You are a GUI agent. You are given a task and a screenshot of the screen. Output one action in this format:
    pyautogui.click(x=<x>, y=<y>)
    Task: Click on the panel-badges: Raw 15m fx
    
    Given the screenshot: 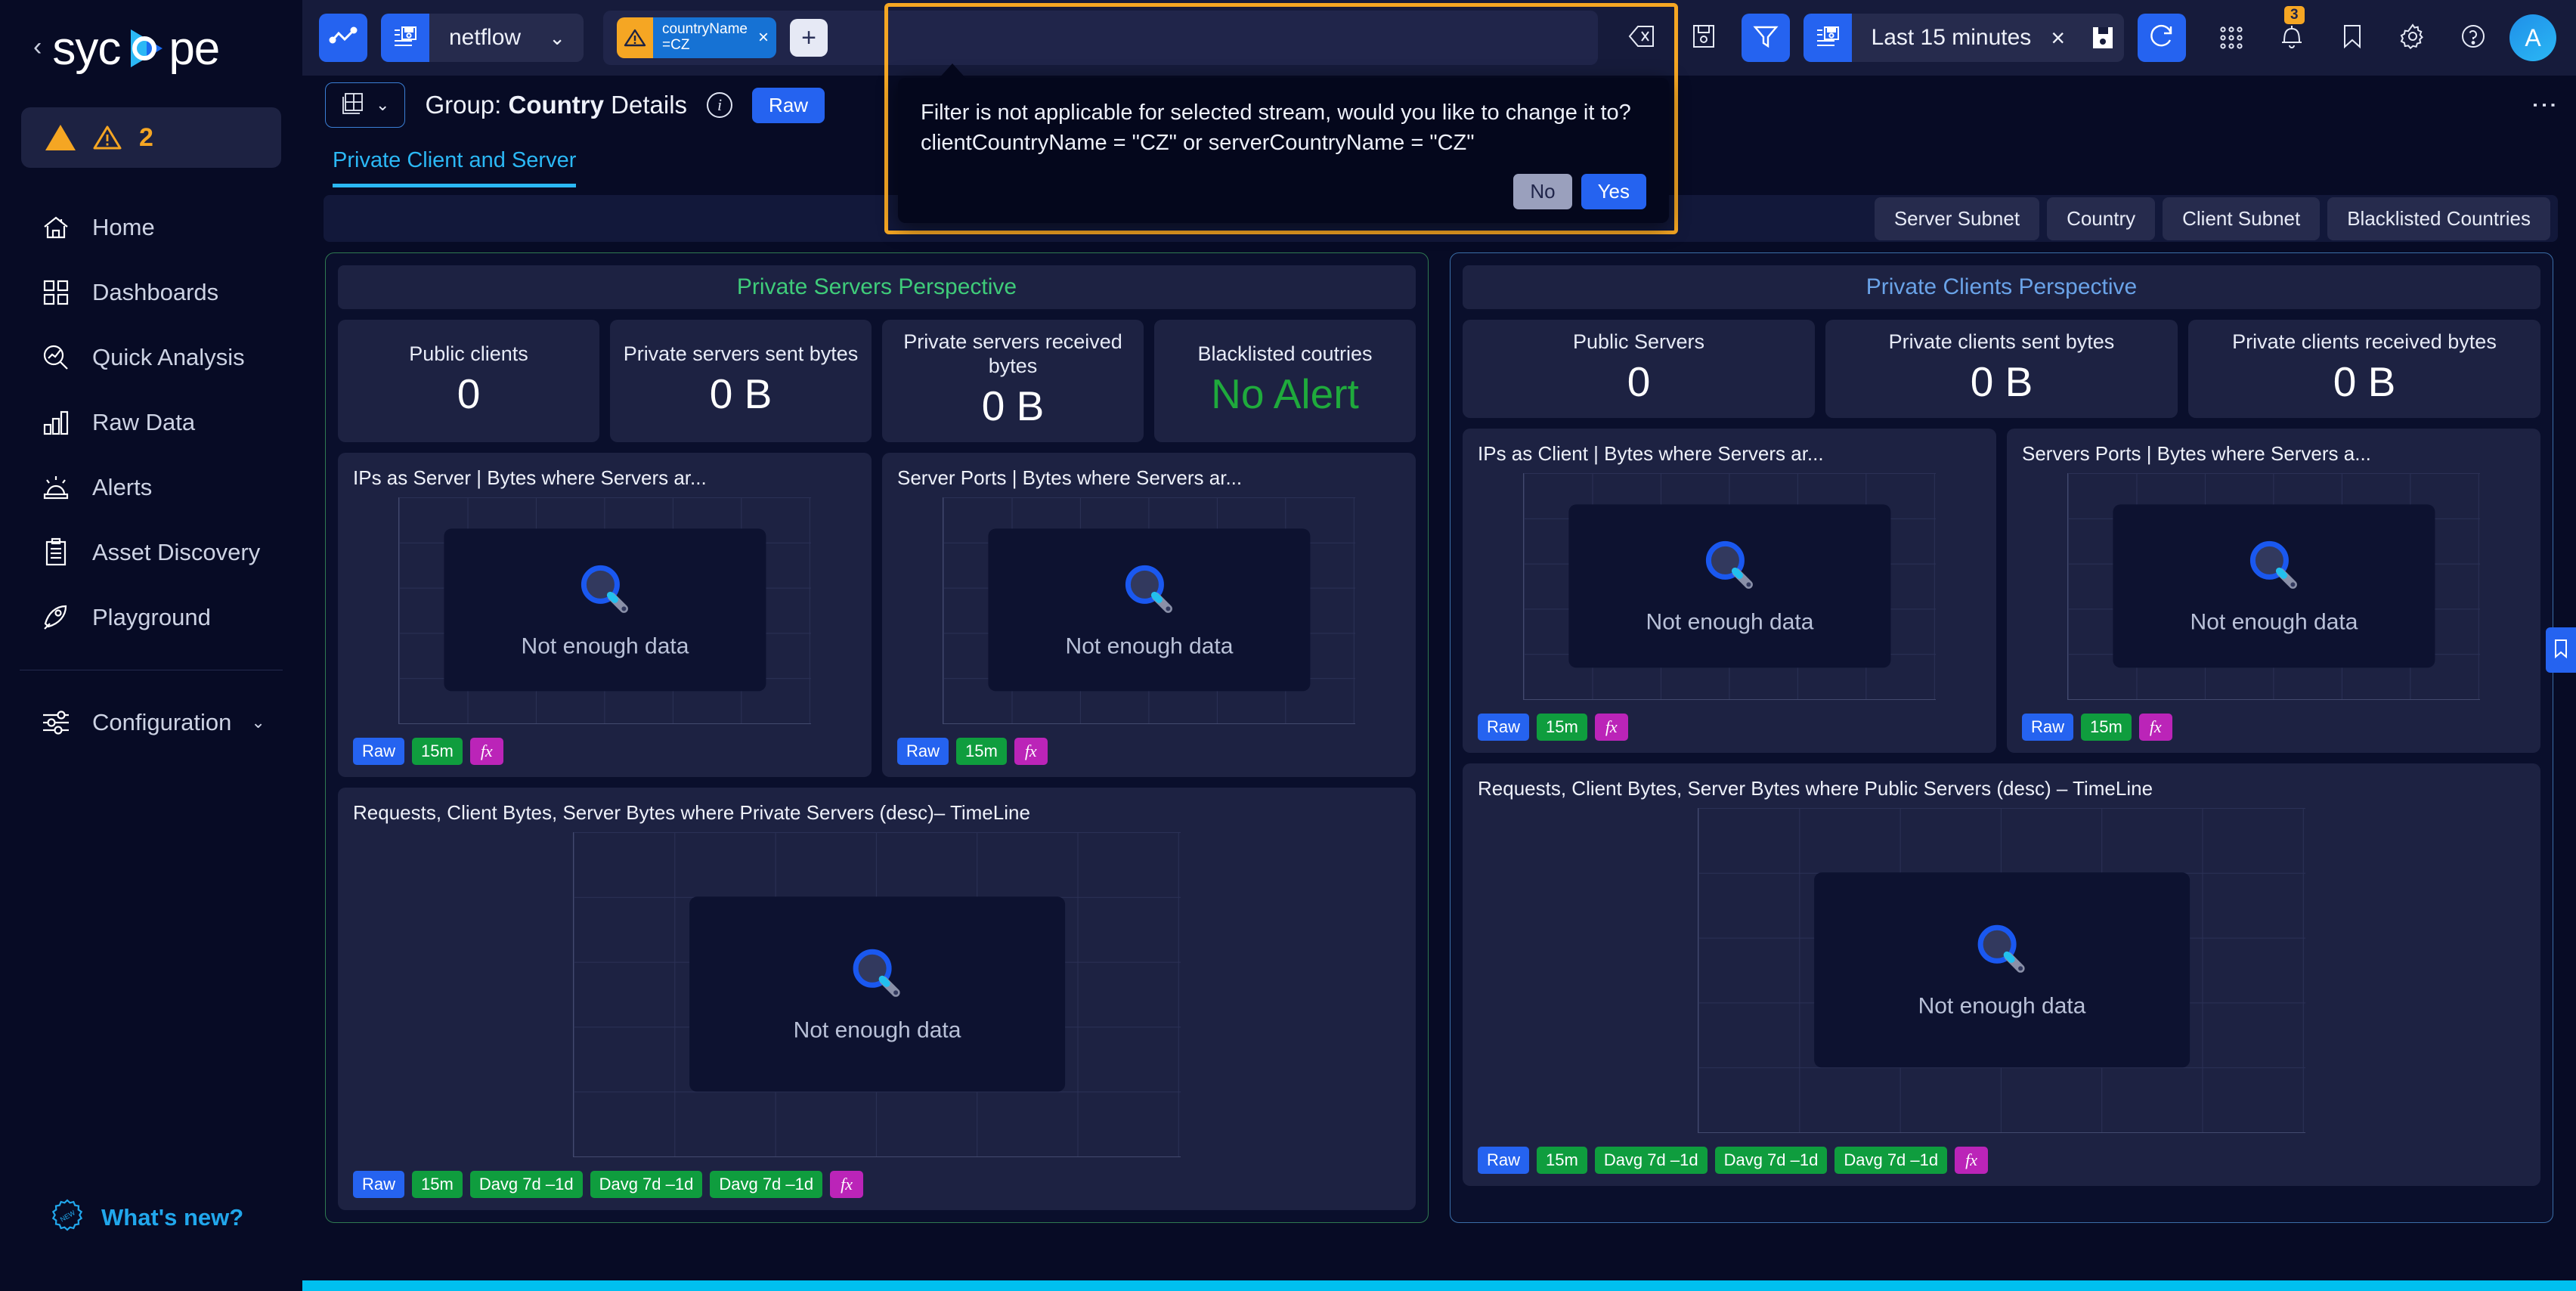 What is the action you would take?
    pyautogui.click(x=2273, y=727)
    